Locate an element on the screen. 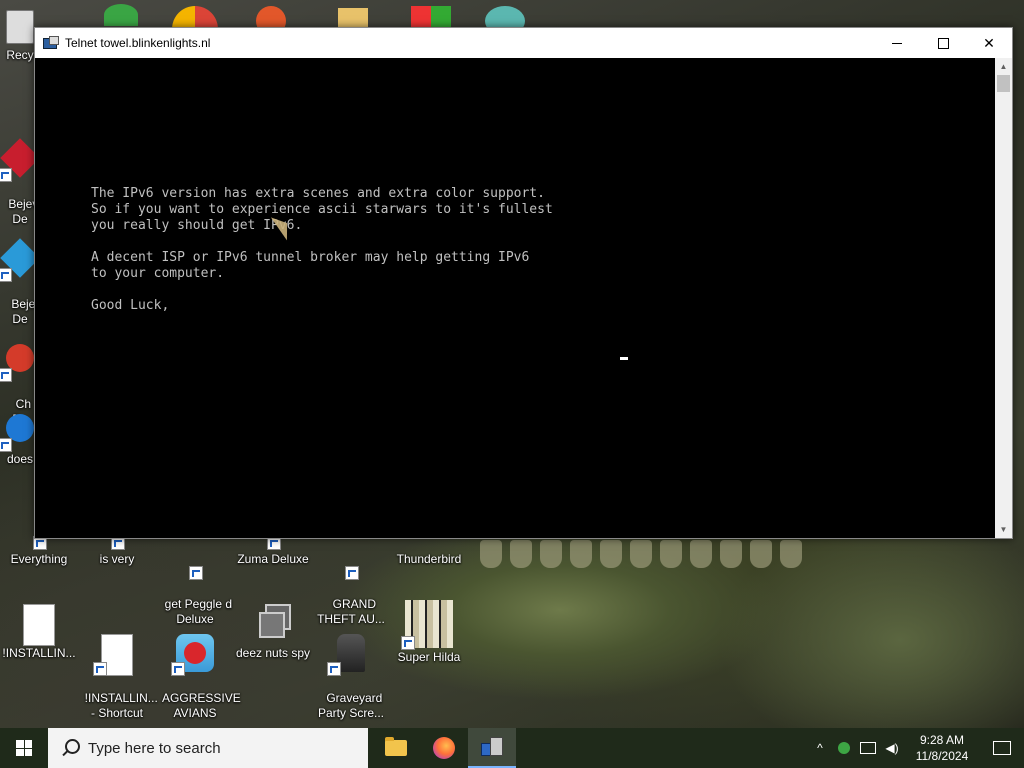 The width and height of the screenshot is (1024, 768). window-titlebar: Telnet towel.blinkenlights.nl ✕ is located at coordinates (523, 43).